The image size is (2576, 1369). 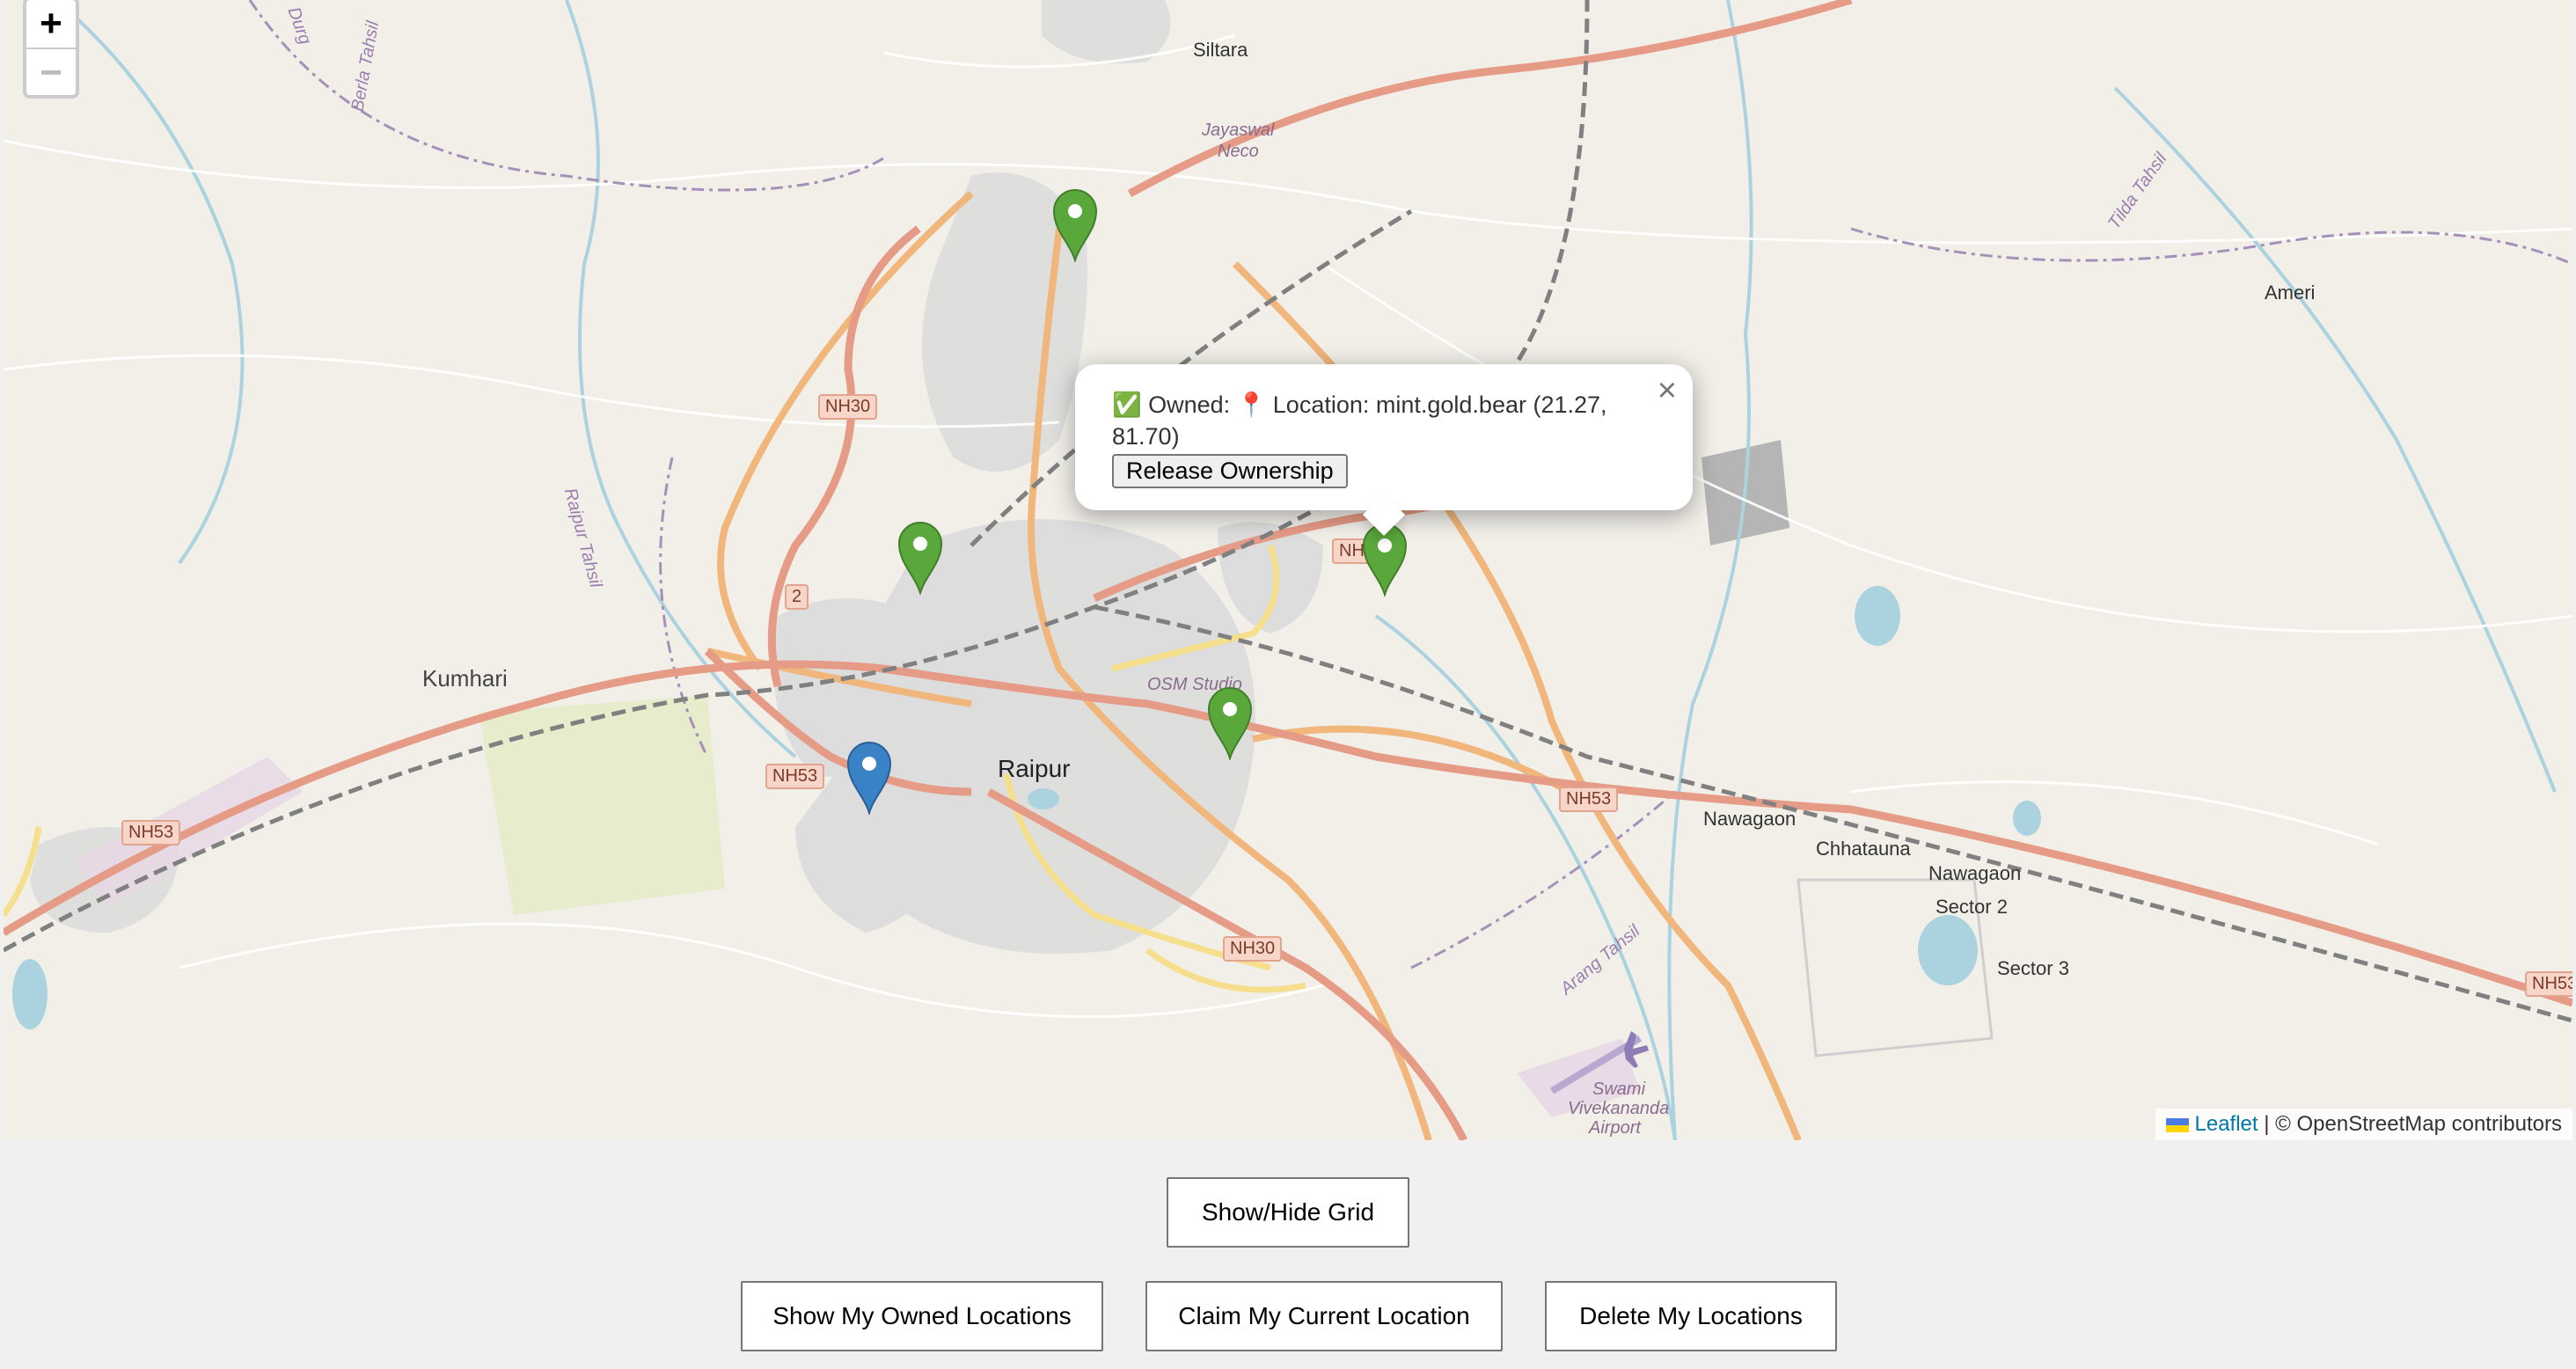 What do you see at coordinates (51, 73) in the screenshot?
I see `zoom-out-button: −` at bounding box center [51, 73].